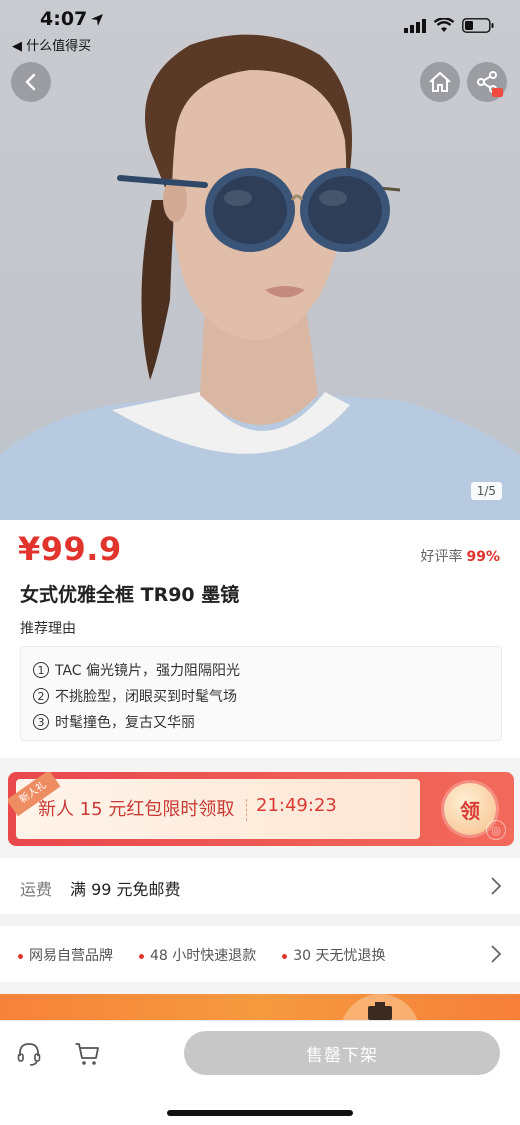  I want to click on service-item: 网易自营品牌, so click(65, 955).